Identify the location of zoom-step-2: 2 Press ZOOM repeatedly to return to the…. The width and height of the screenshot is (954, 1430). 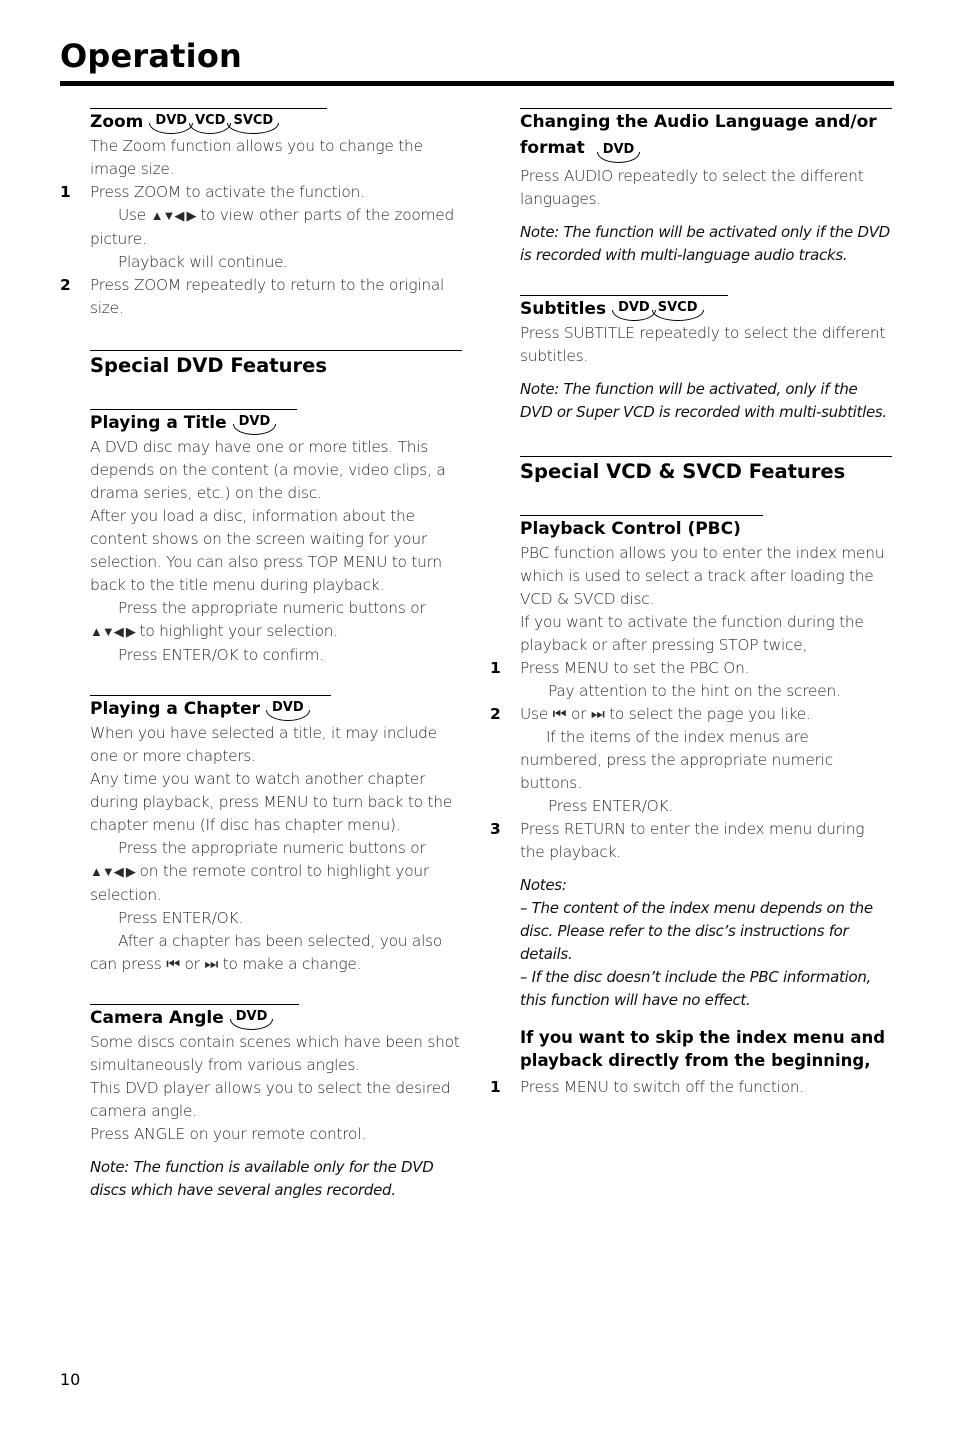
(261, 297).